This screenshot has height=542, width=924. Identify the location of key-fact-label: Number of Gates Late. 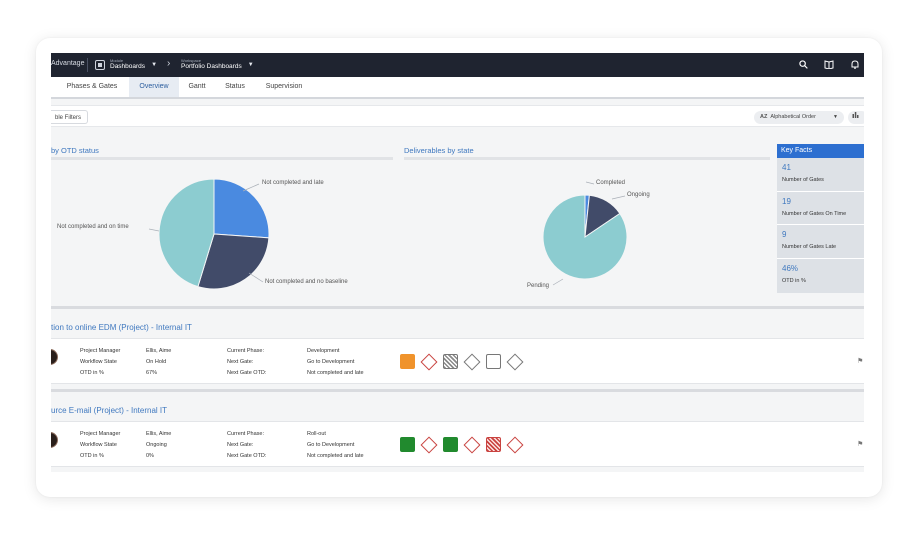
(809, 247).